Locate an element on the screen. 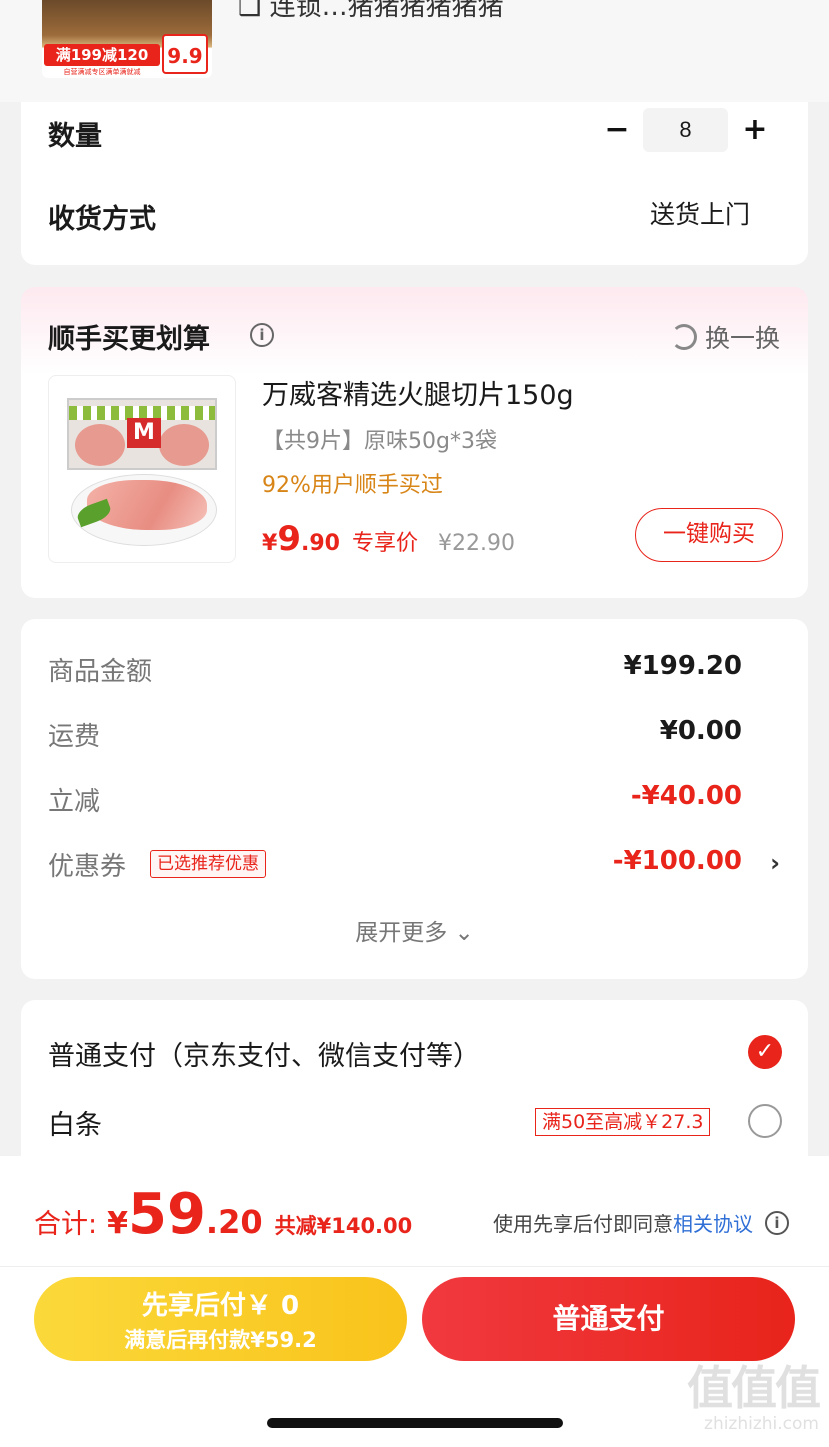 This screenshot has height=1447, width=829. price-decimal: .90 is located at coordinates (320, 543).